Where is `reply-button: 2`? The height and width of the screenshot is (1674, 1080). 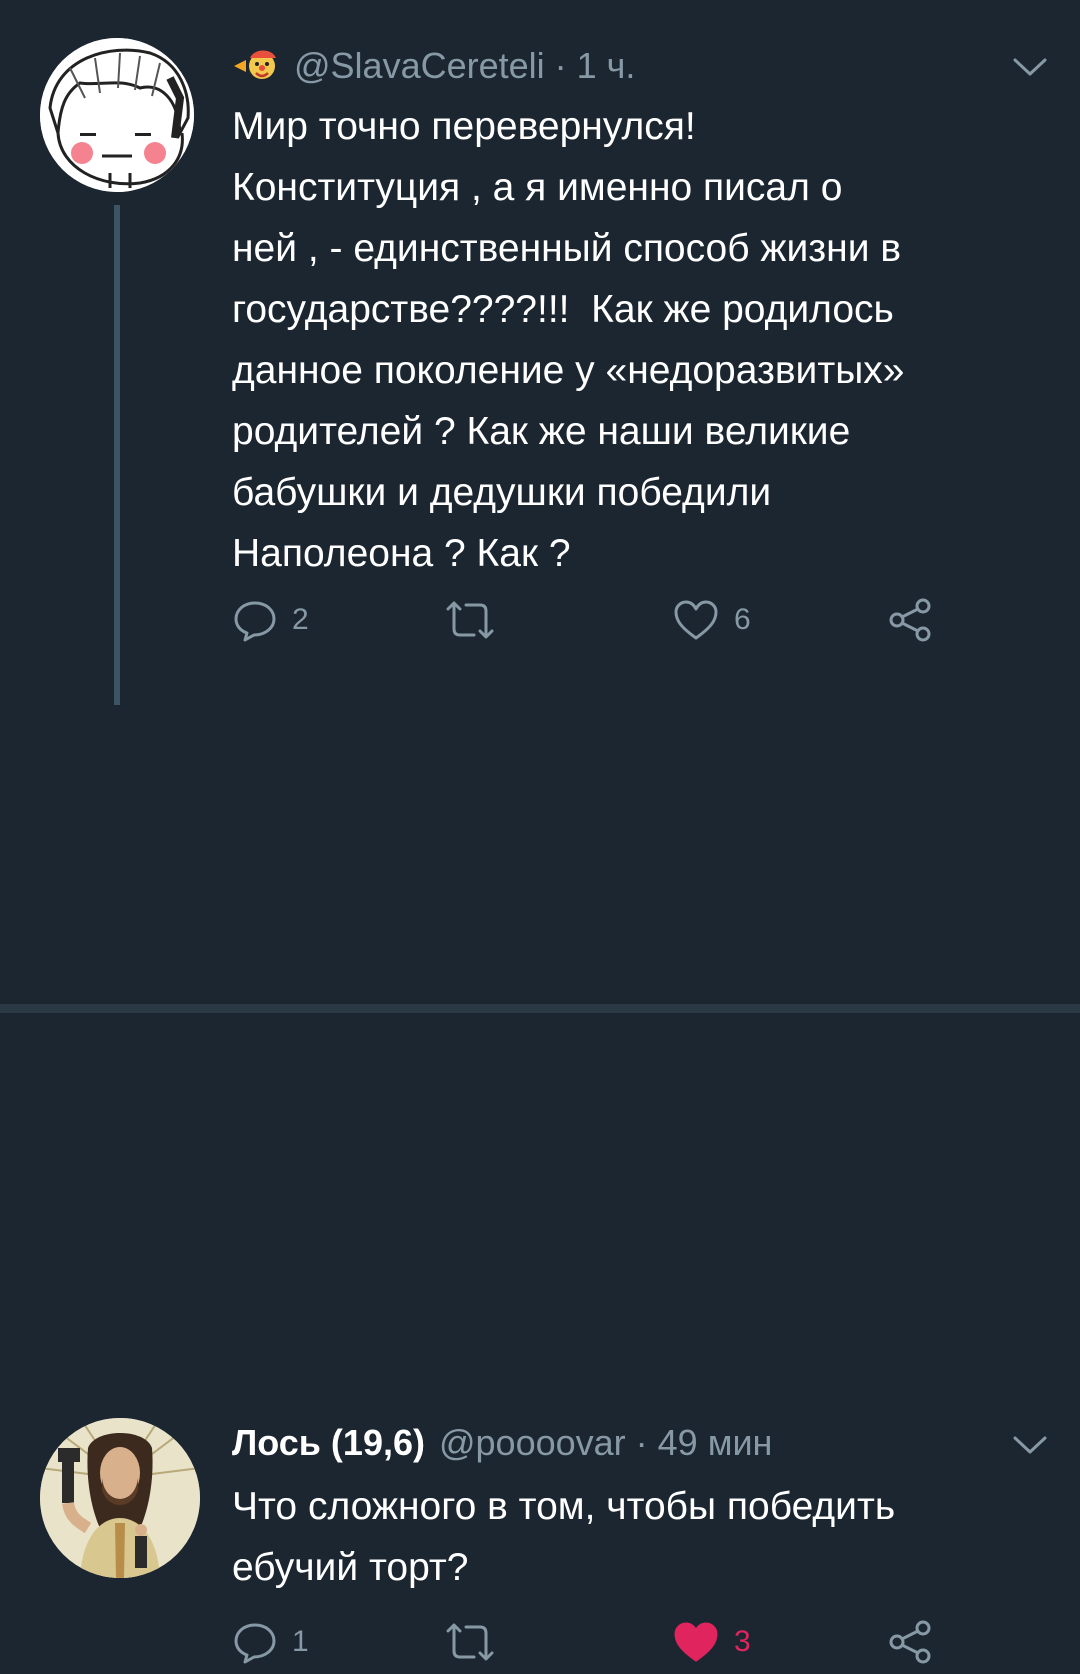 reply-button: 2 is located at coordinates (270, 620).